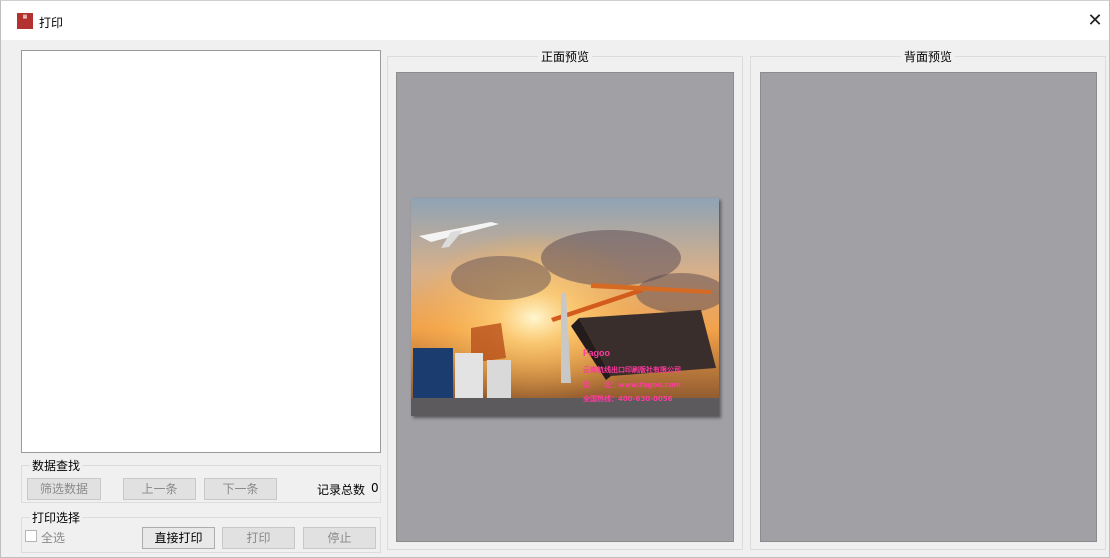 The height and width of the screenshot is (558, 1110). What do you see at coordinates (159, 489) in the screenshot?
I see `previous-record-button: 上一条` at bounding box center [159, 489].